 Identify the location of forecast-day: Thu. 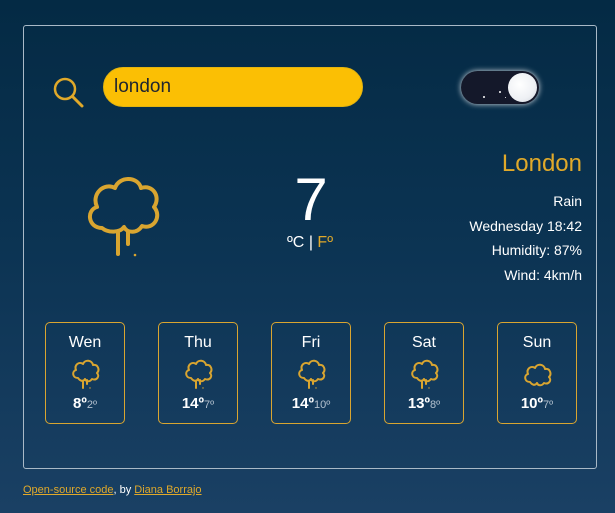
(198, 342).